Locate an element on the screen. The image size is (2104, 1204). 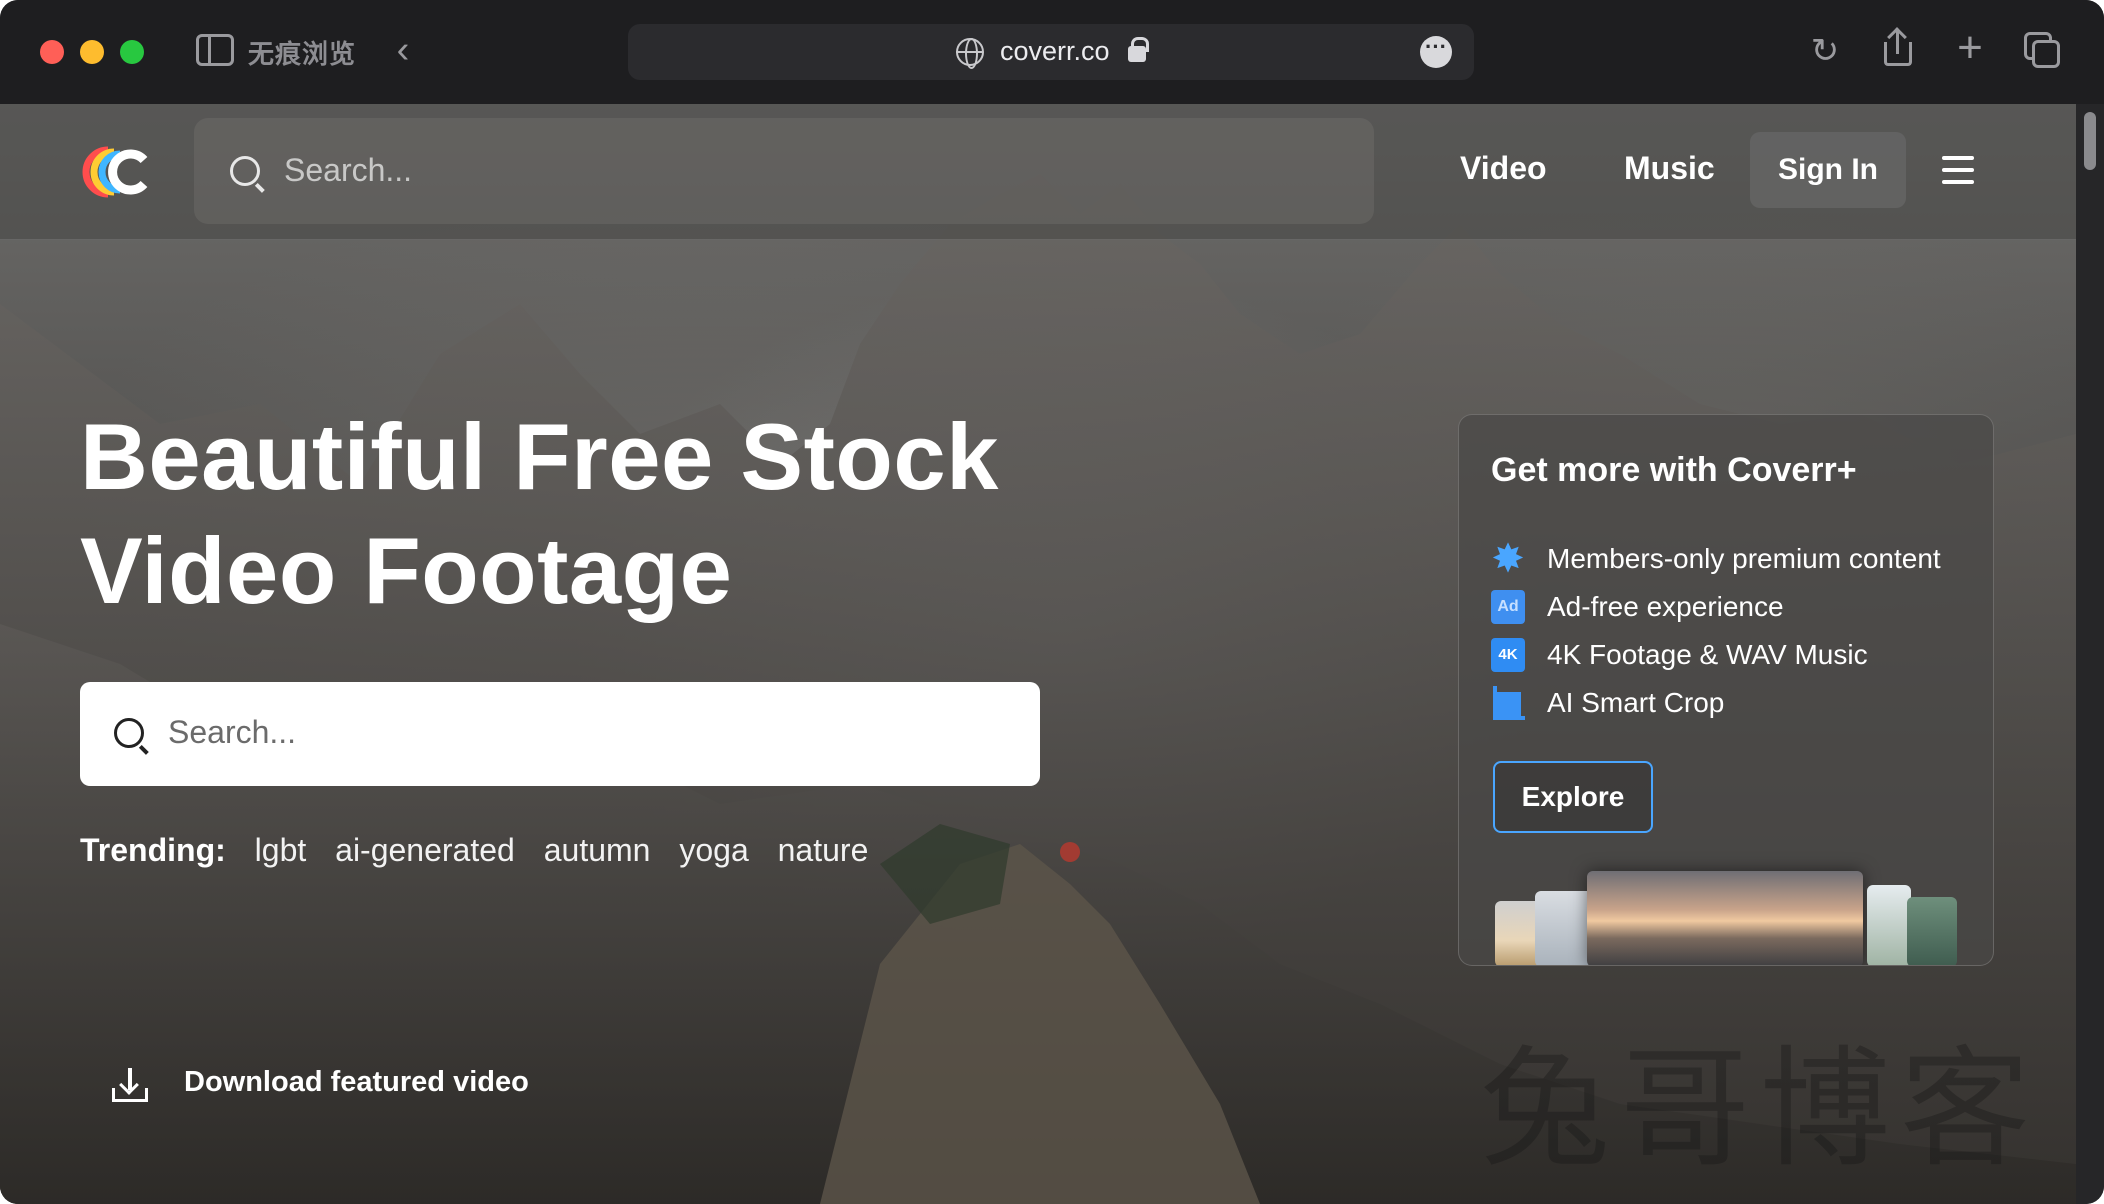
explore-button: Explore is located at coordinates (1573, 797).